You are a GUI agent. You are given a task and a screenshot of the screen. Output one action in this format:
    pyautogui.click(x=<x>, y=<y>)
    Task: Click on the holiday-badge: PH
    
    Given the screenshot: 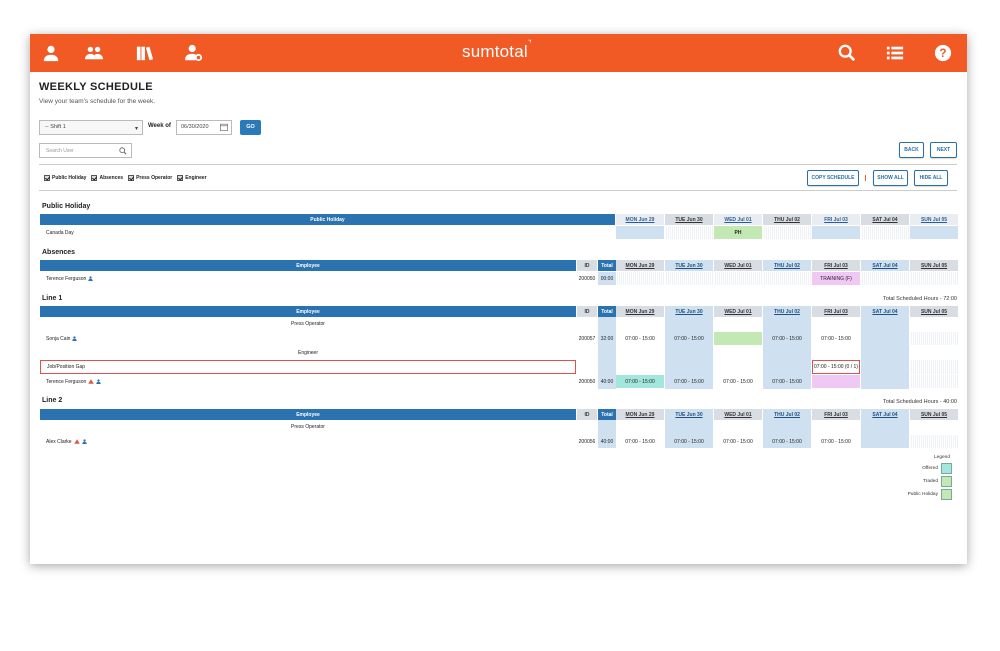 What is the action you would take?
    pyautogui.click(x=738, y=232)
    